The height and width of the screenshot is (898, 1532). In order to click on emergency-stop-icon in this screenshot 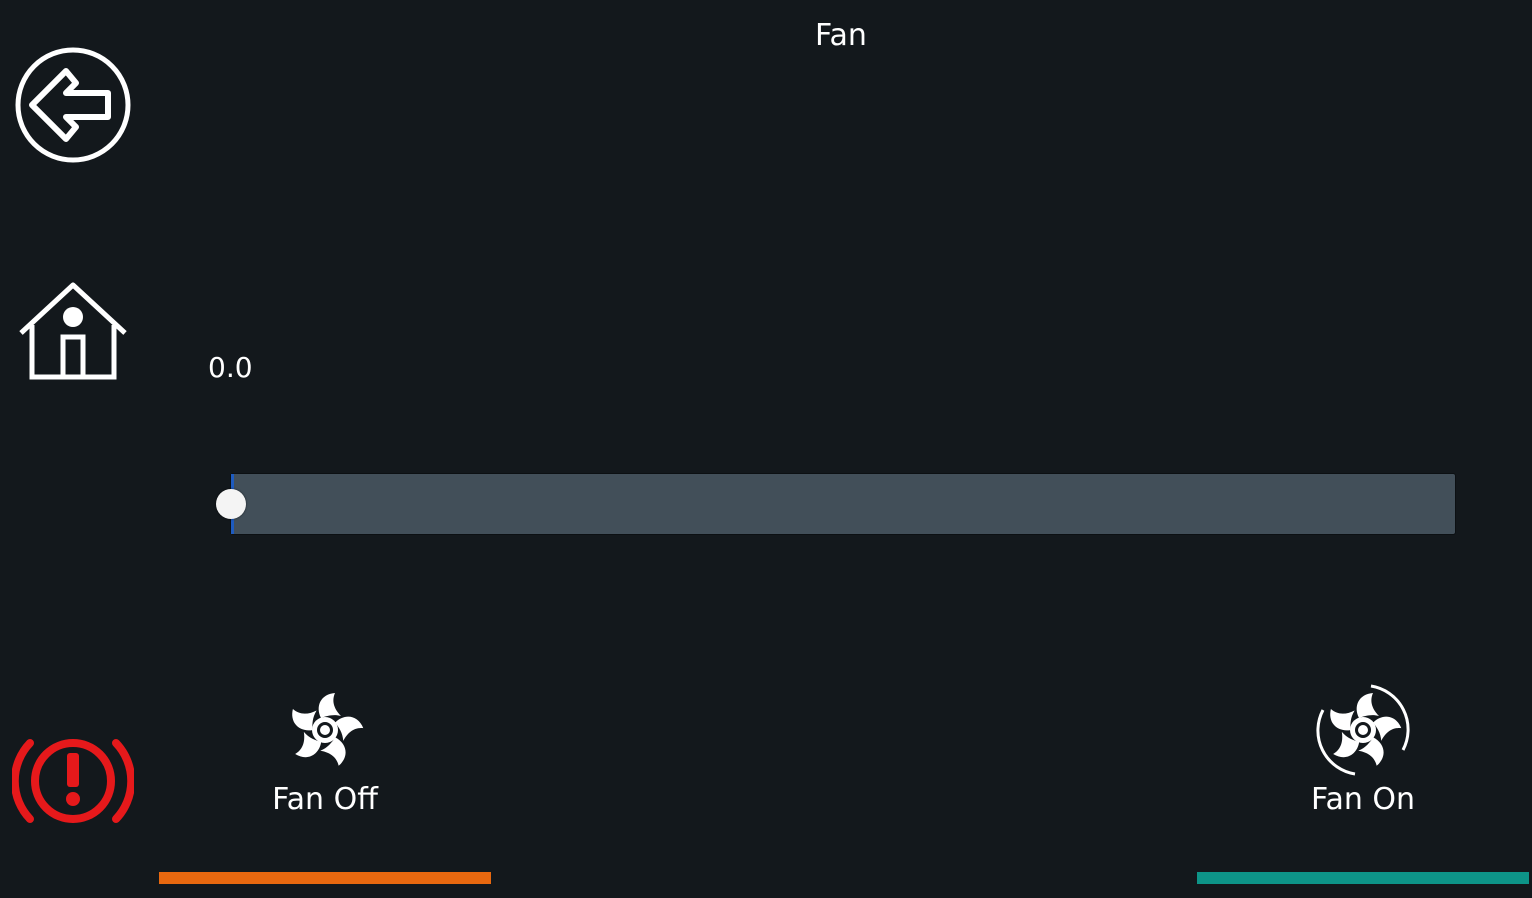, I will do `click(73, 783)`.